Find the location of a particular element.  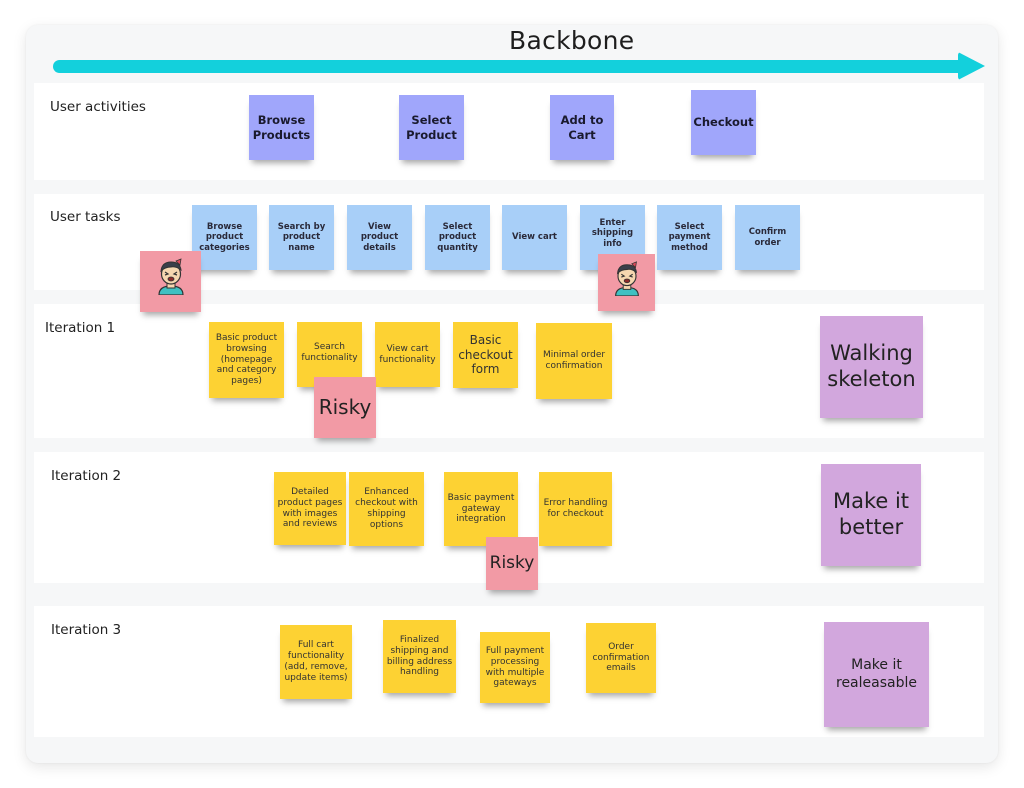

story-note-text: Search functionality is located at coordinates (329, 352).